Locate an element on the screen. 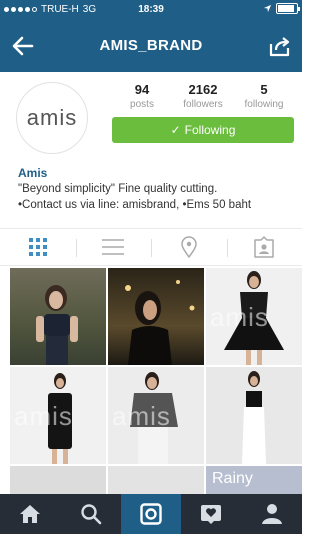  photo-caption-text: Rainy is located at coordinates (232, 478).